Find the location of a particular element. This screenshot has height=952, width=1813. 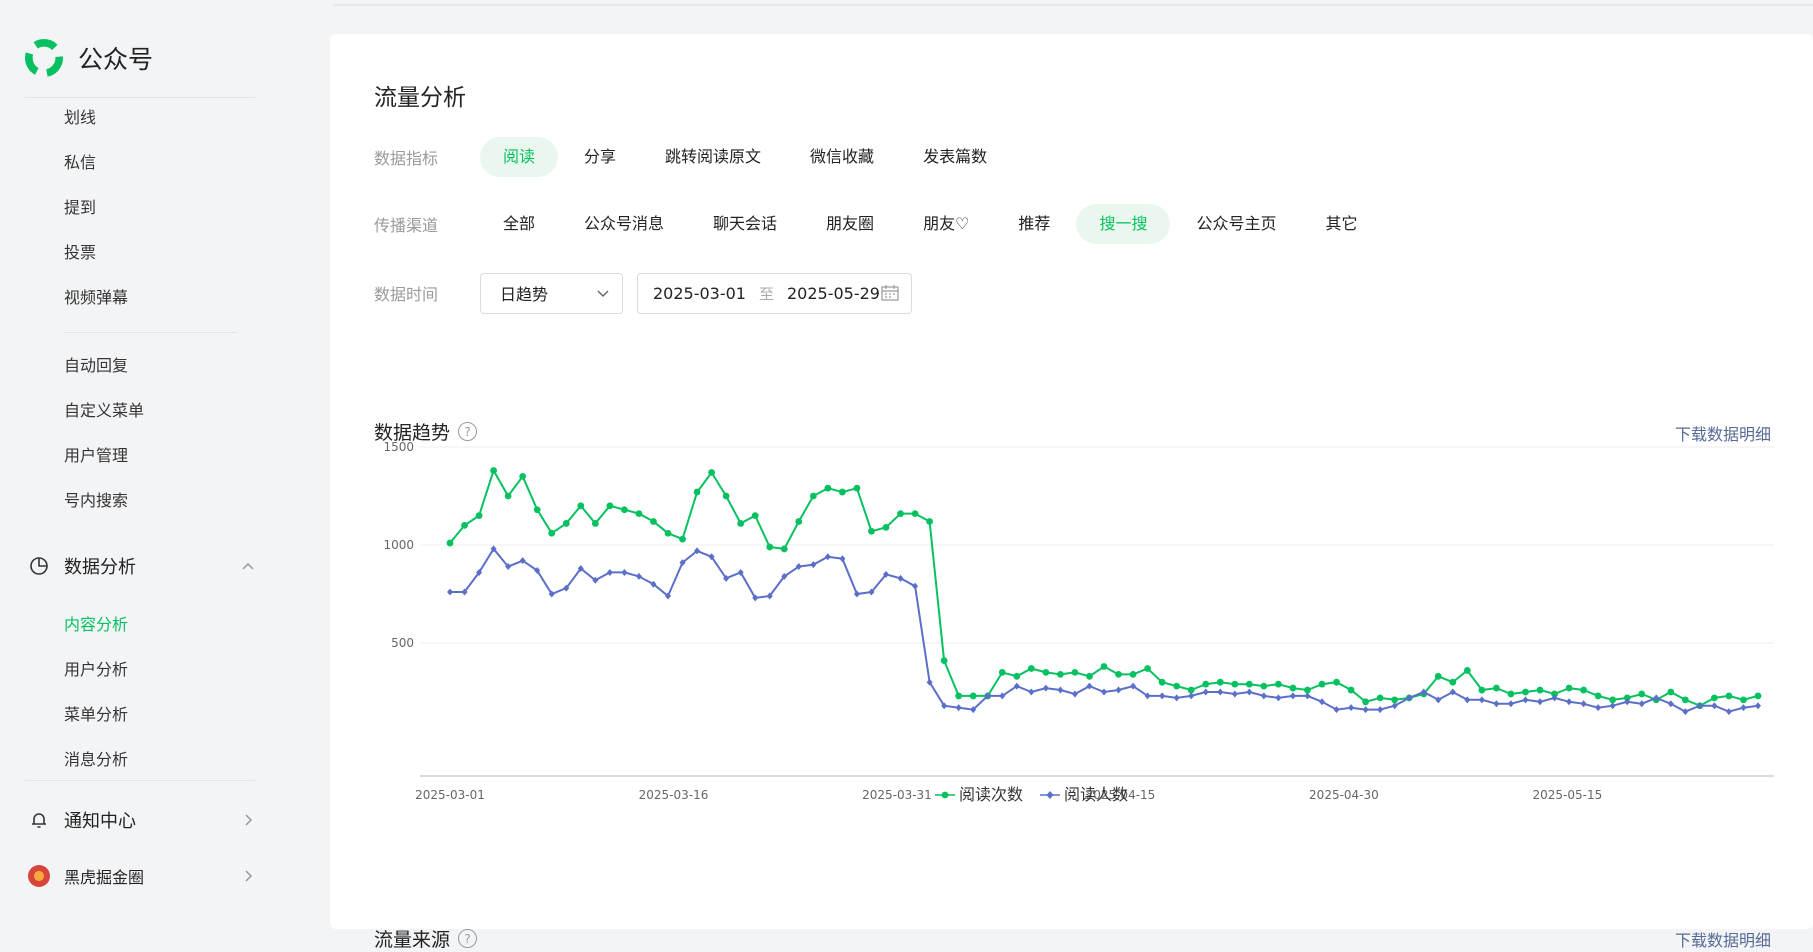

sidebar-item-messages: 私信 is located at coordinates (80, 163).